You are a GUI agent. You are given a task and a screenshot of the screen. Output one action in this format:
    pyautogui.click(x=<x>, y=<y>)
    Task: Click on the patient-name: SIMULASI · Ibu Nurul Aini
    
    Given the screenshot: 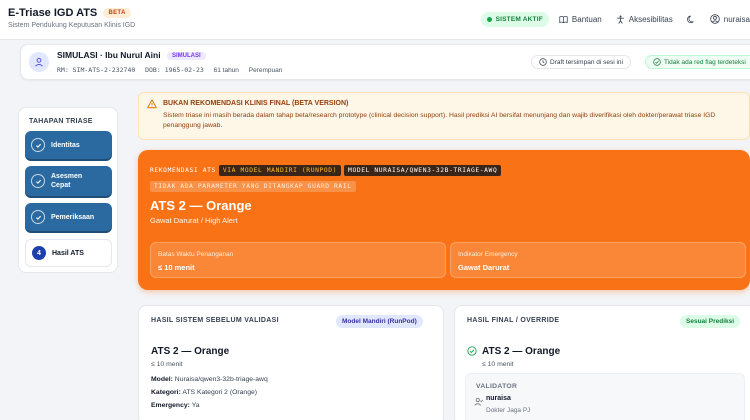 What is the action you would take?
    pyautogui.click(x=109, y=55)
    